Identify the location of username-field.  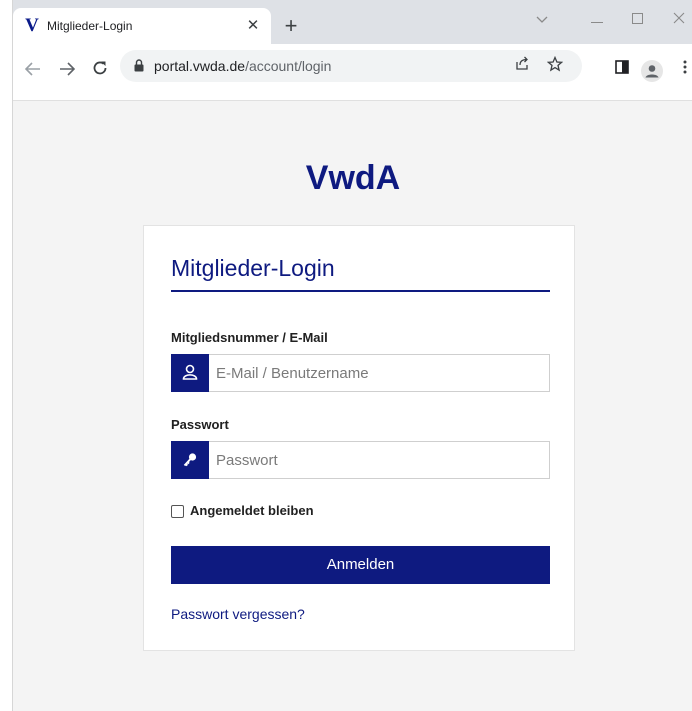
(360, 373).